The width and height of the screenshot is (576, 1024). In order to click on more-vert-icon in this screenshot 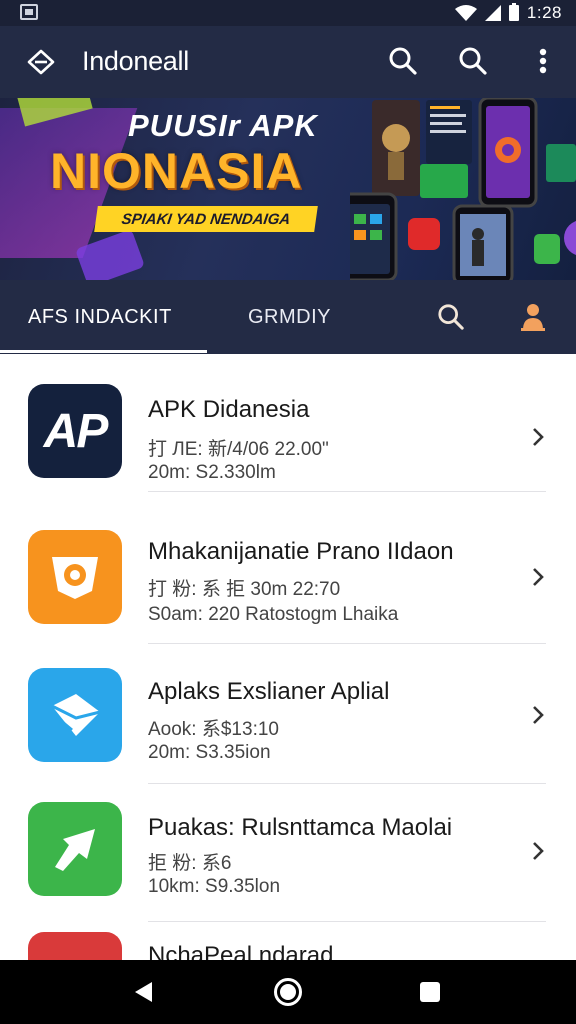, I will do `click(543, 61)`.